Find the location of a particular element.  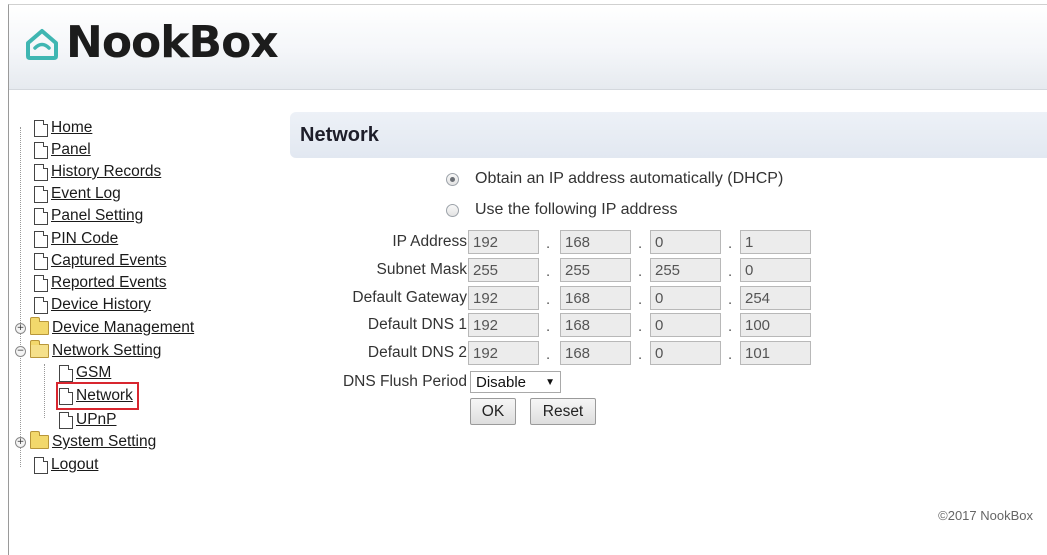

sidebar-item-network: Network is located at coordinates (97, 396).